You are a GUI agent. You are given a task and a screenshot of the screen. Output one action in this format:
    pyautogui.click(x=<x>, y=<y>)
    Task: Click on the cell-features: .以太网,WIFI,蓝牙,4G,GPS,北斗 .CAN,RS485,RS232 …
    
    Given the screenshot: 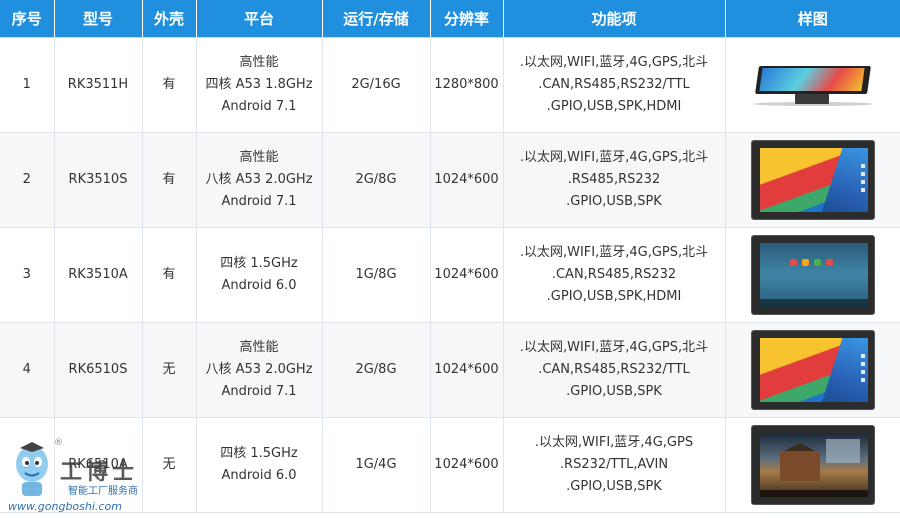 What is the action you would take?
    pyautogui.click(x=614, y=275)
    